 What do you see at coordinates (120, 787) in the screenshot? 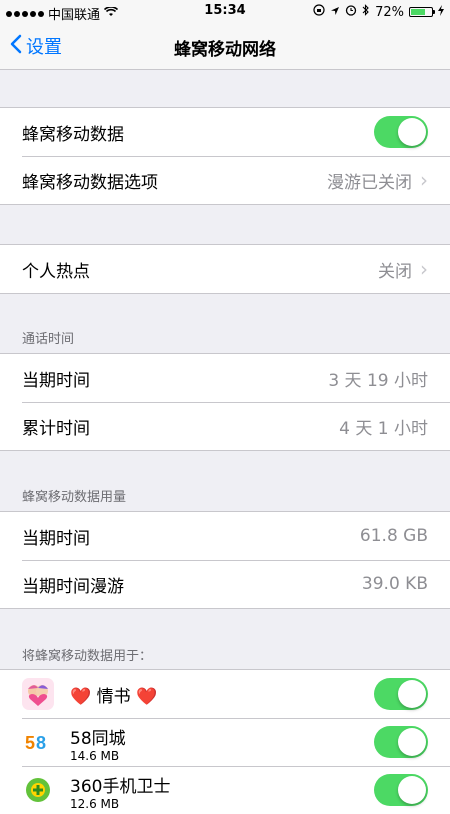
I see `app-name: 360手机卫士` at bounding box center [120, 787].